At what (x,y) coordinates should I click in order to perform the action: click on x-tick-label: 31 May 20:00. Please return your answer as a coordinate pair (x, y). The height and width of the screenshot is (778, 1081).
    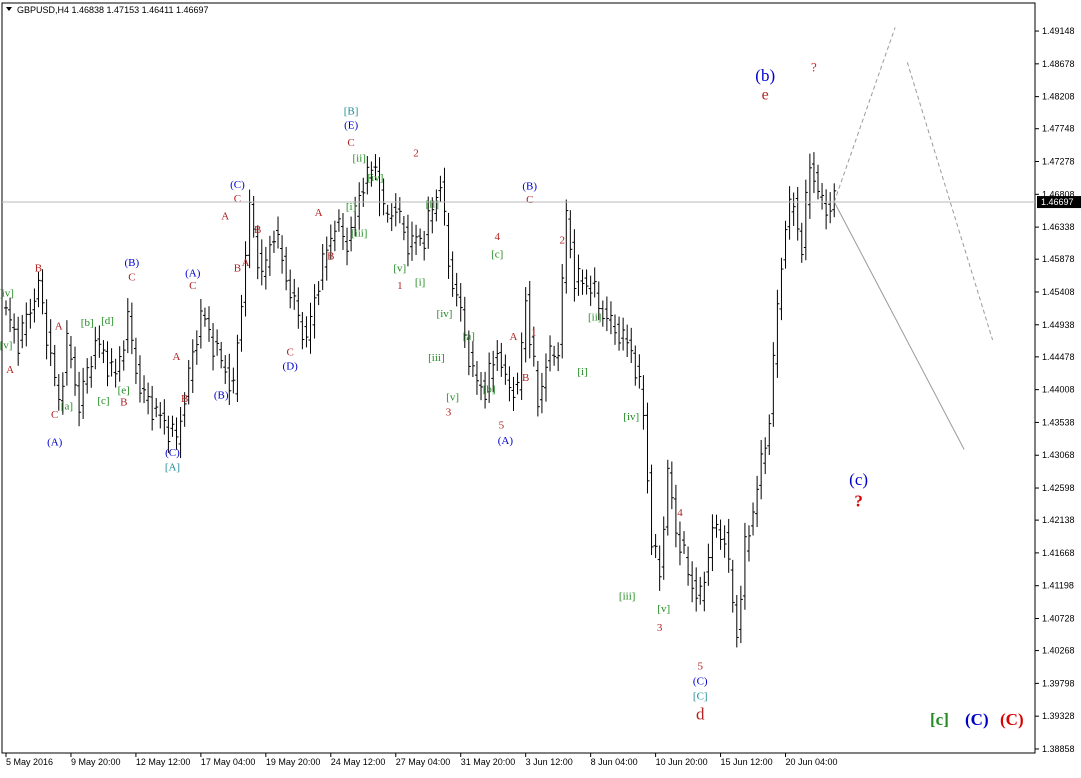
    Looking at the image, I should click on (488, 762).